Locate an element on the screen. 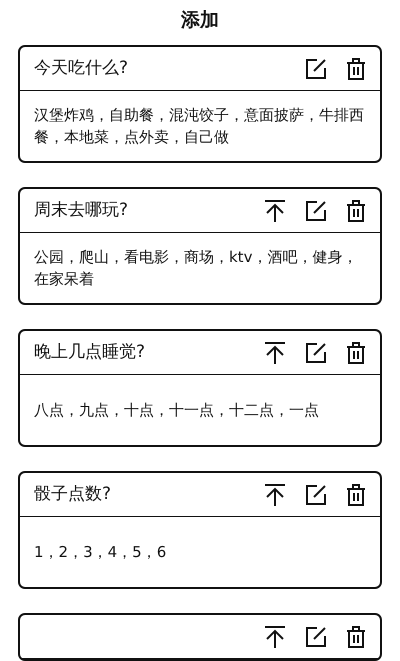 The width and height of the screenshot is (400, 661). options-text: 汉堡炸鸡，自助餐，混沌饺子，意面披萨，牛排西餐，本地菜，点外卖，自己做 is located at coordinates (199, 126).